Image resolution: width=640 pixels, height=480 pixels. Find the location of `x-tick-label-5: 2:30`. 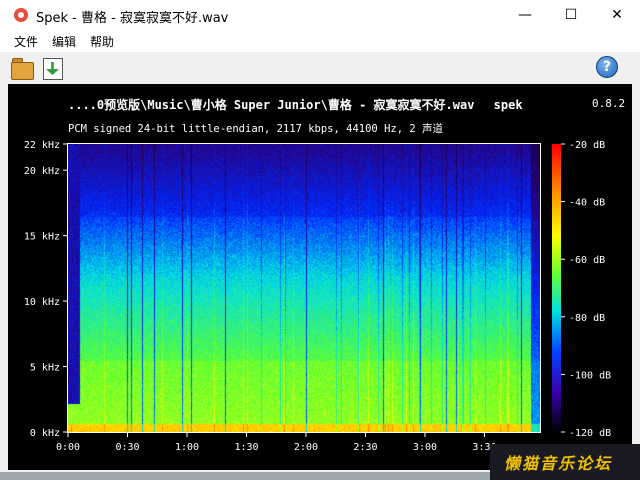

x-tick-label-5: 2:30 is located at coordinates (365, 447).